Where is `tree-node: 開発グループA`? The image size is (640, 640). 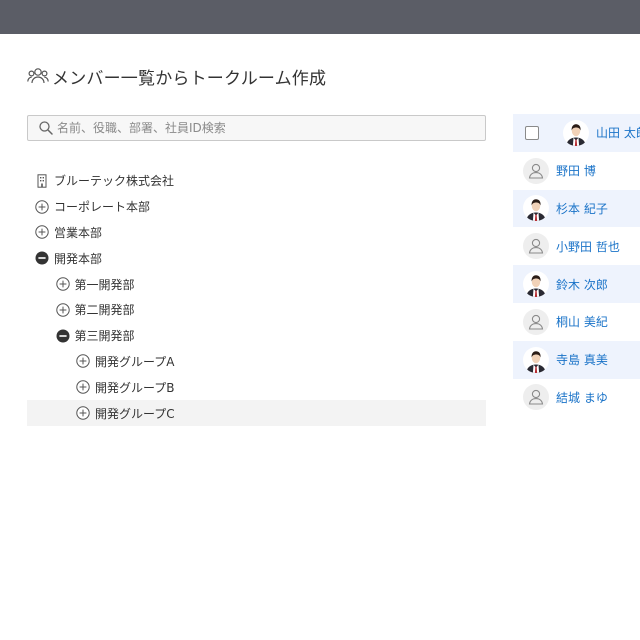 tree-node: 開発グループA is located at coordinates (256, 362).